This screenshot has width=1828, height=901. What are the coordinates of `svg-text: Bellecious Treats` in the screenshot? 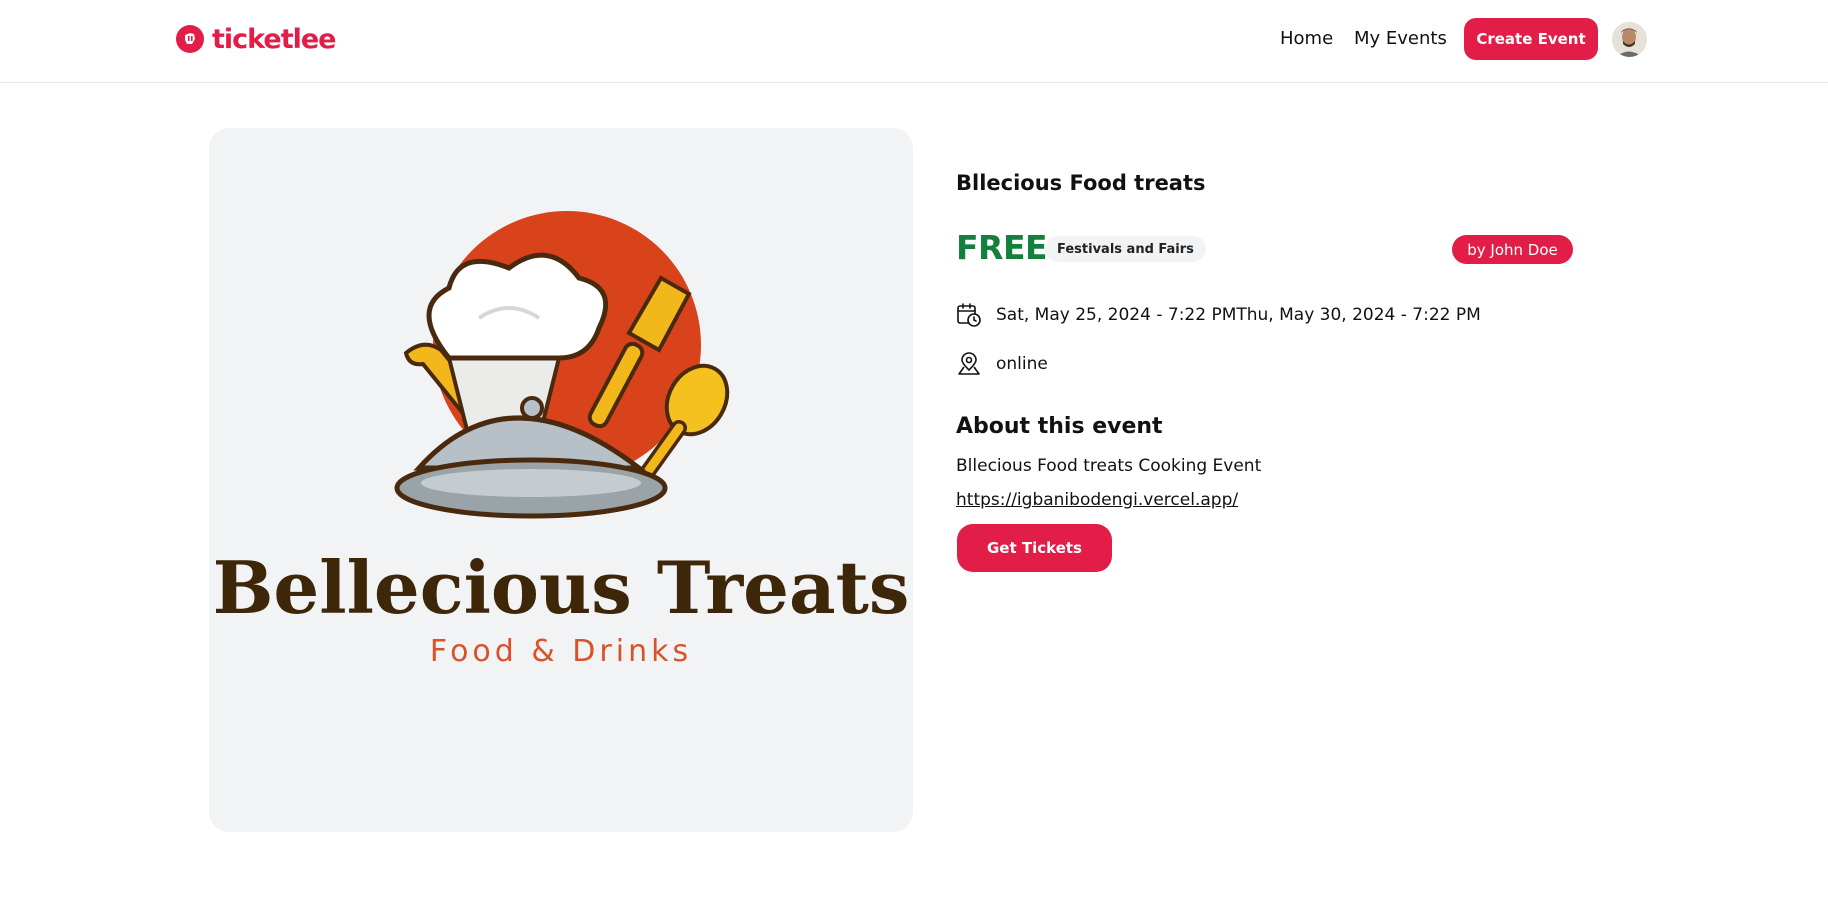 It's located at (561, 587).